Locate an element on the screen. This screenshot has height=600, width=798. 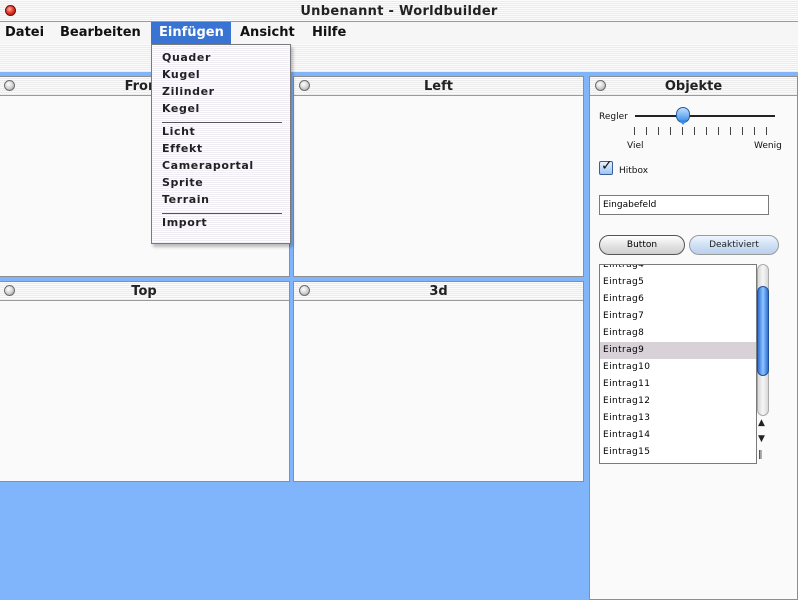
viewport-left-title: Left is located at coordinates (438, 86).